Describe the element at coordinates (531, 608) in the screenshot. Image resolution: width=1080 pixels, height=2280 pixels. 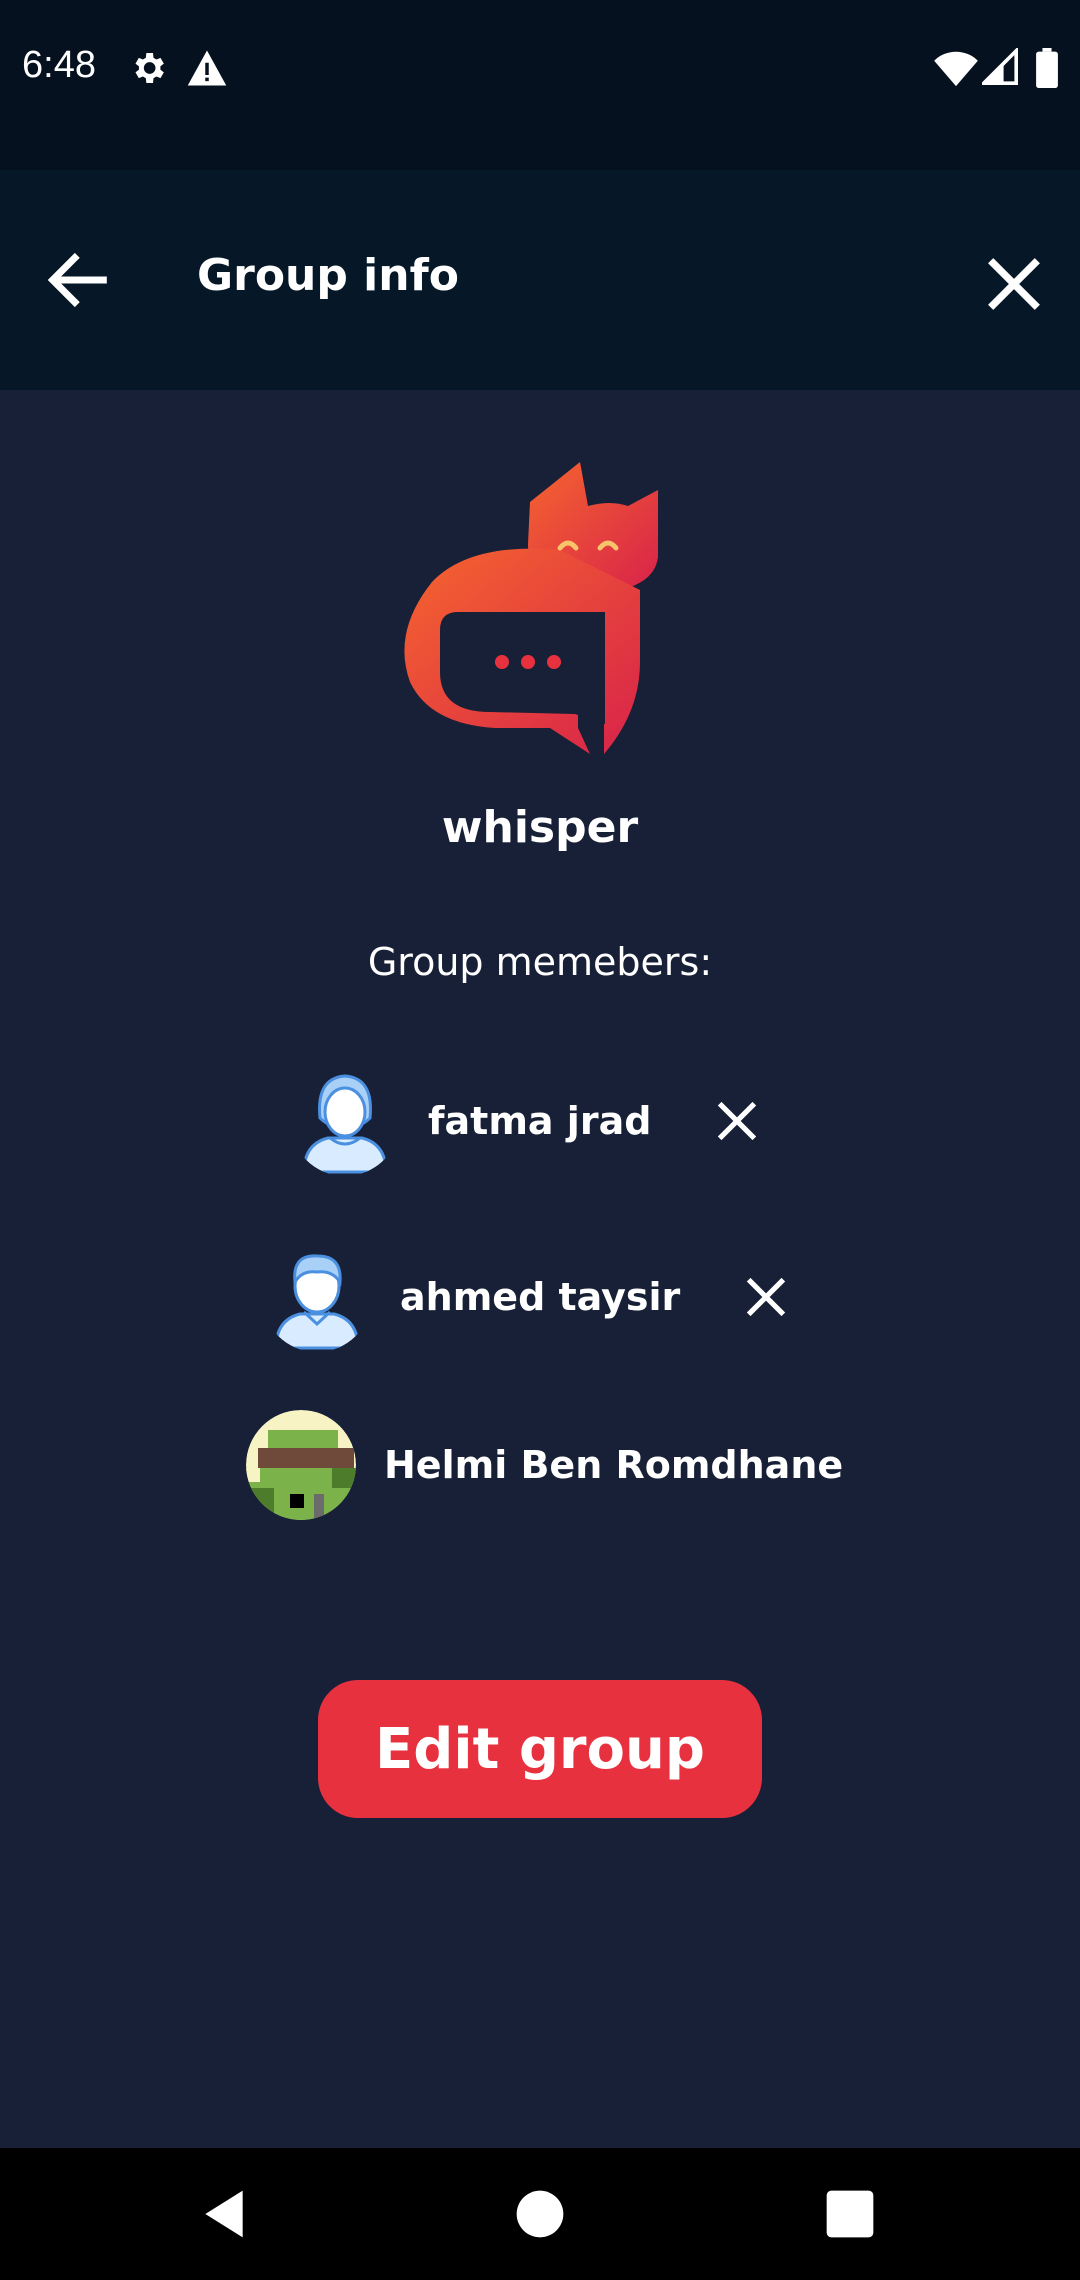
I see `whisper-logo` at that location.